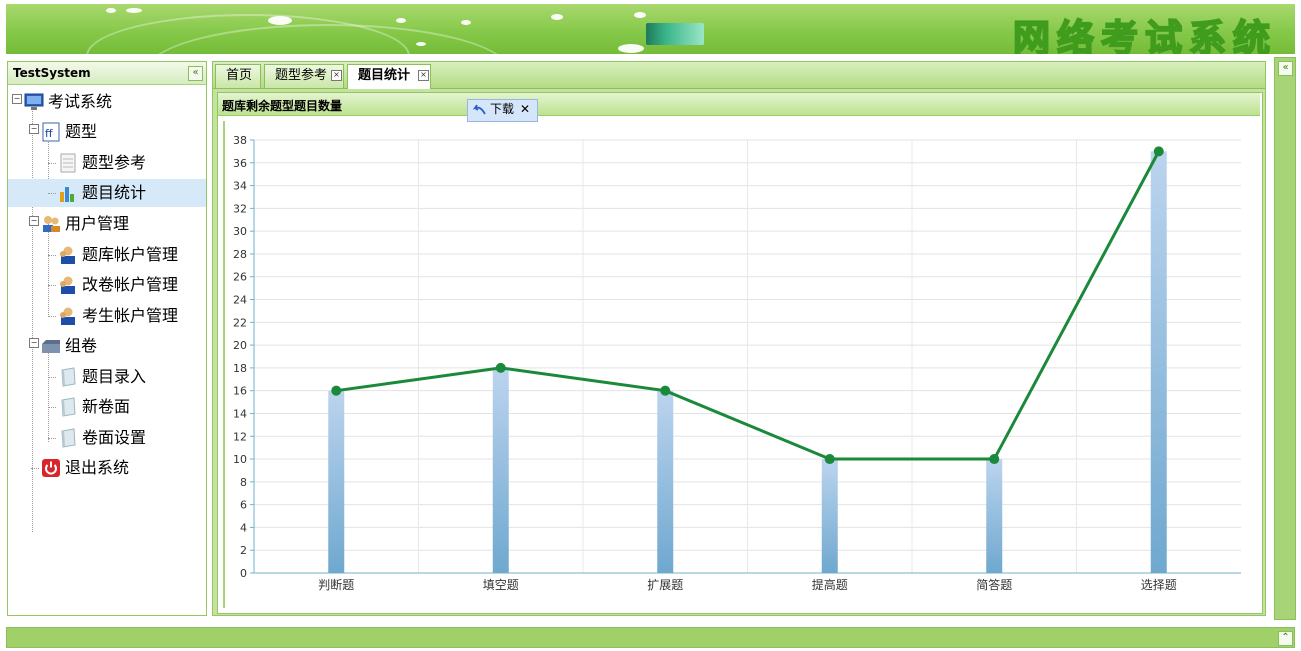 The image size is (1301, 651). Describe the element at coordinates (240, 254) in the screenshot. I see `y-tick-label: 28` at that location.